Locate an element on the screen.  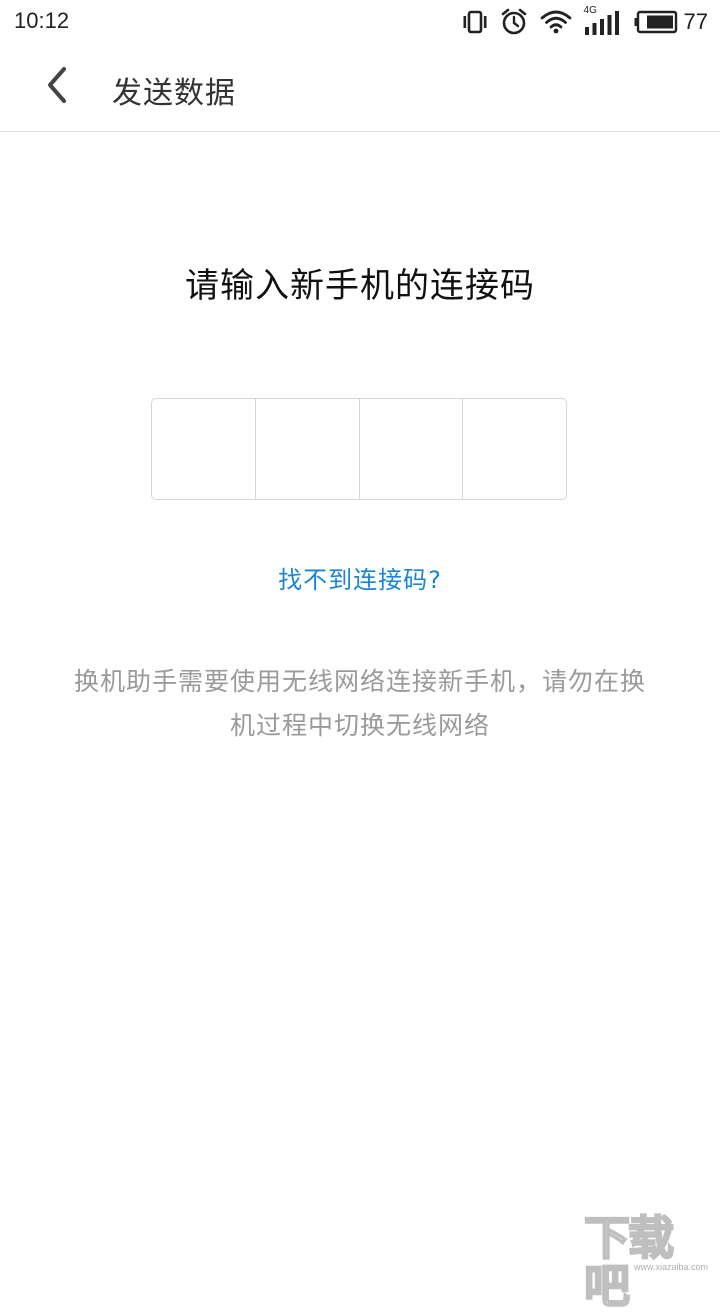
vibrate-icon is located at coordinates (475, 22).